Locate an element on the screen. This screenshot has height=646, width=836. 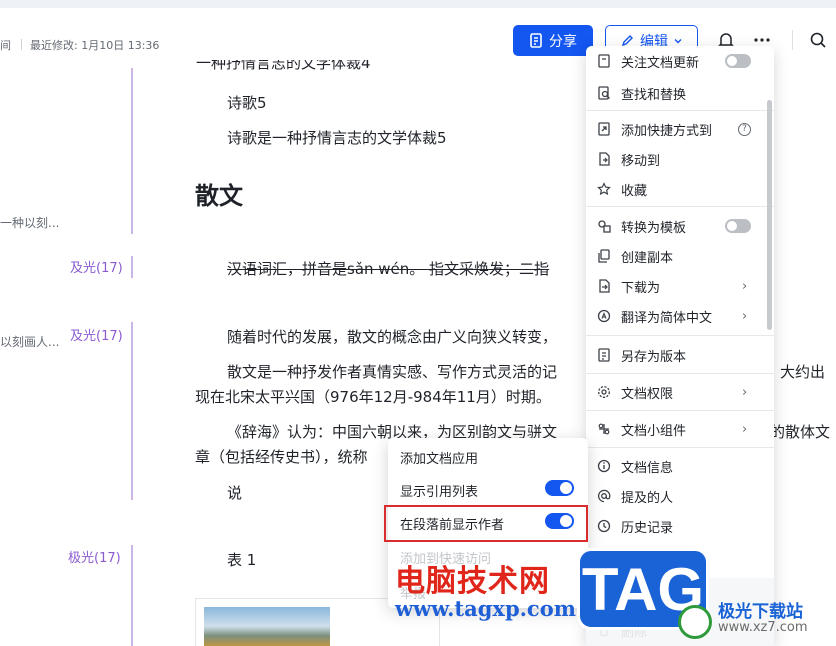
menu-item-template: 转换为模板 is located at coordinates (680, 226).